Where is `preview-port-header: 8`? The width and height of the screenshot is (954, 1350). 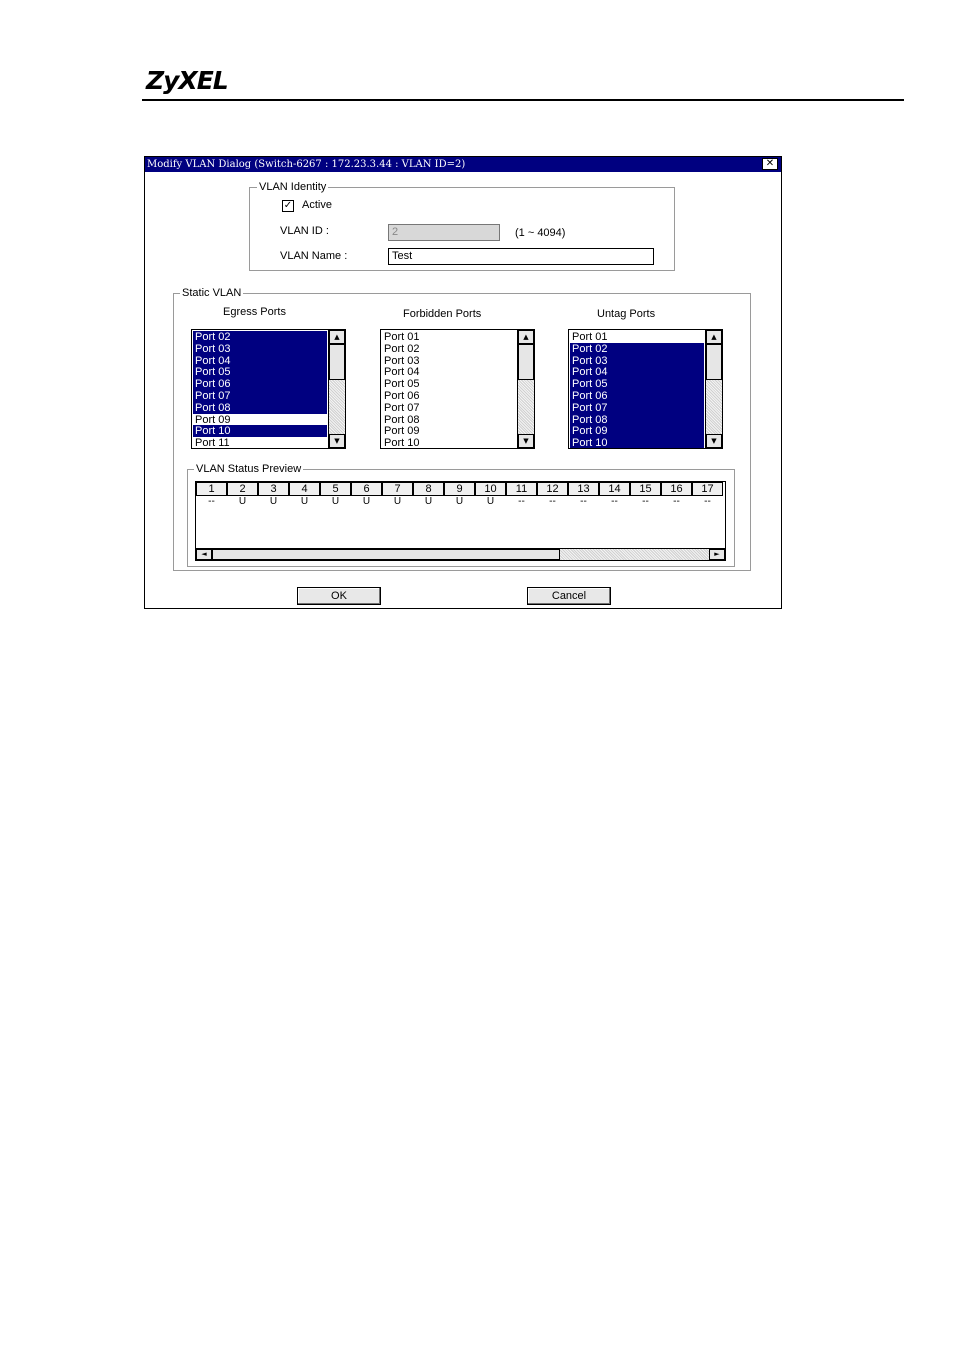 preview-port-header: 8 is located at coordinates (428, 489).